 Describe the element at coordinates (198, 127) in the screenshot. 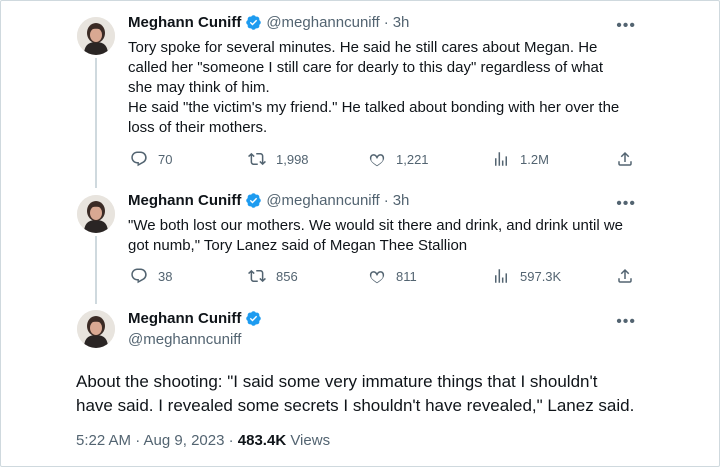

I see `tweet-text-line: loss of their mothers.` at that location.